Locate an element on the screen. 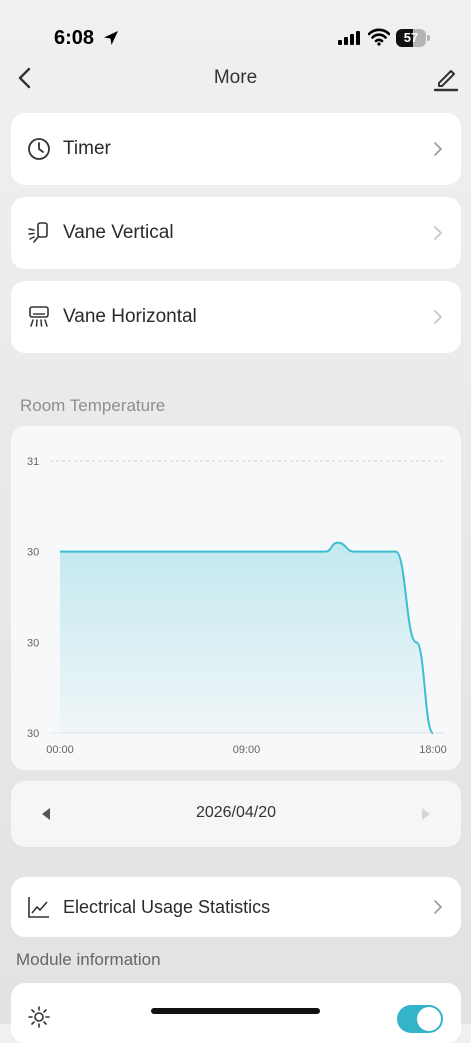  triangle-right-icon is located at coordinates (426, 814).